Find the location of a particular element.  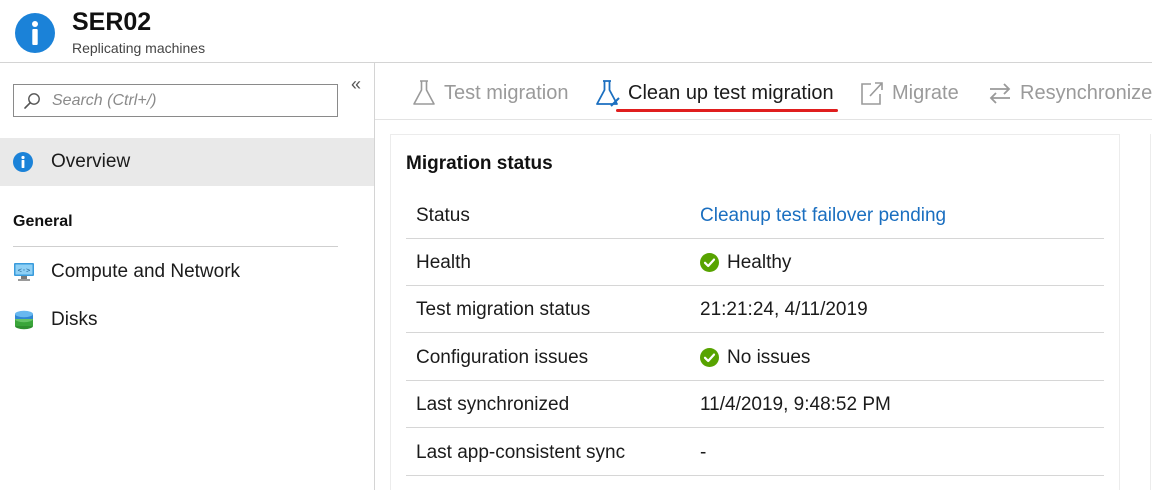

row-value: Healthy is located at coordinates (759, 262).